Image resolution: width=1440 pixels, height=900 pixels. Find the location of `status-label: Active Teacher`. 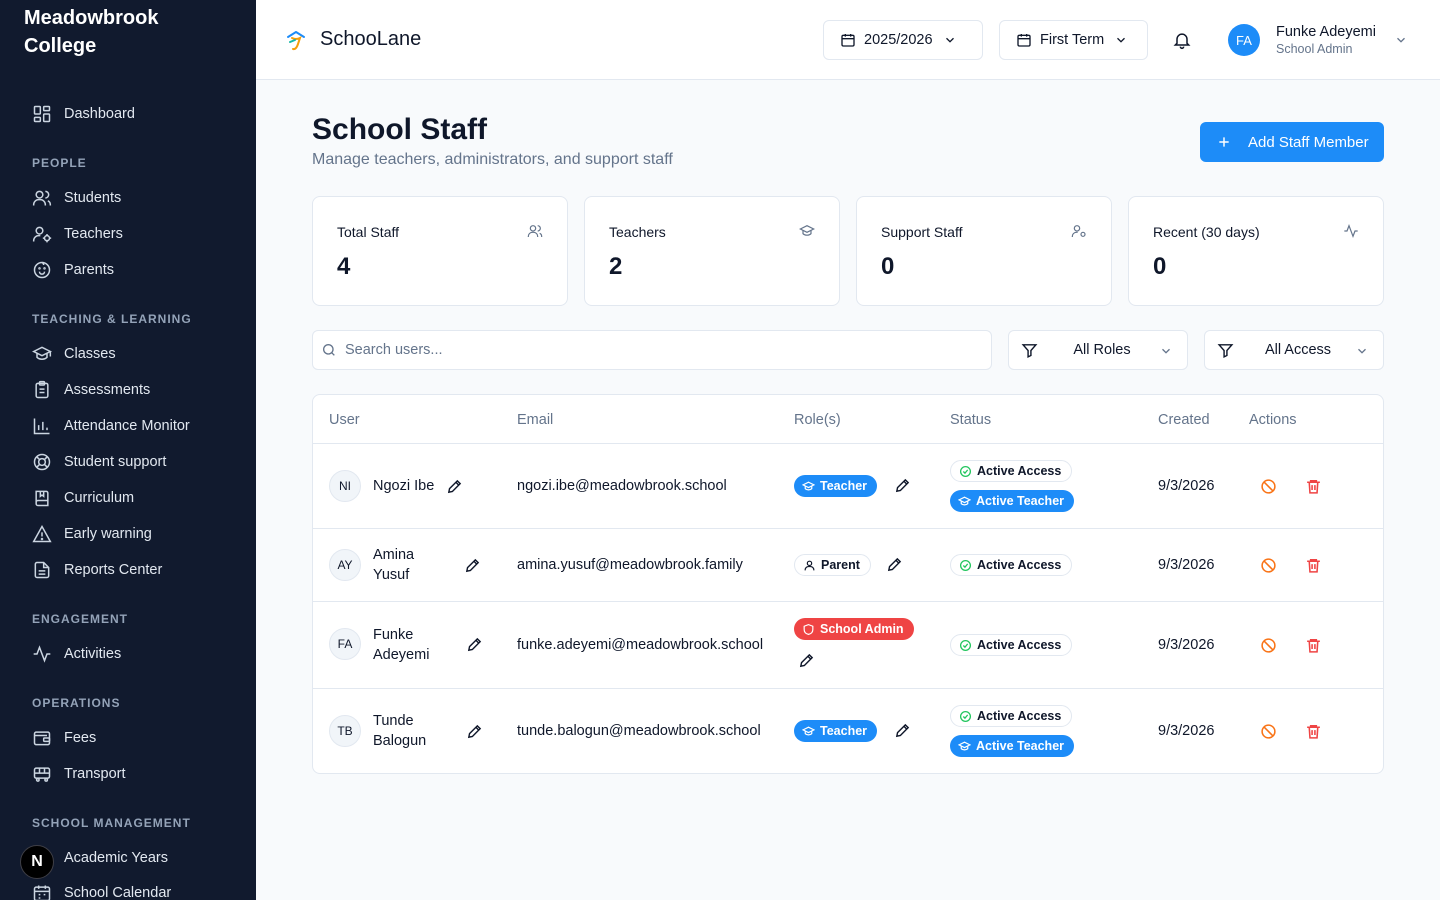

status-label: Active Teacher is located at coordinates (1020, 746).